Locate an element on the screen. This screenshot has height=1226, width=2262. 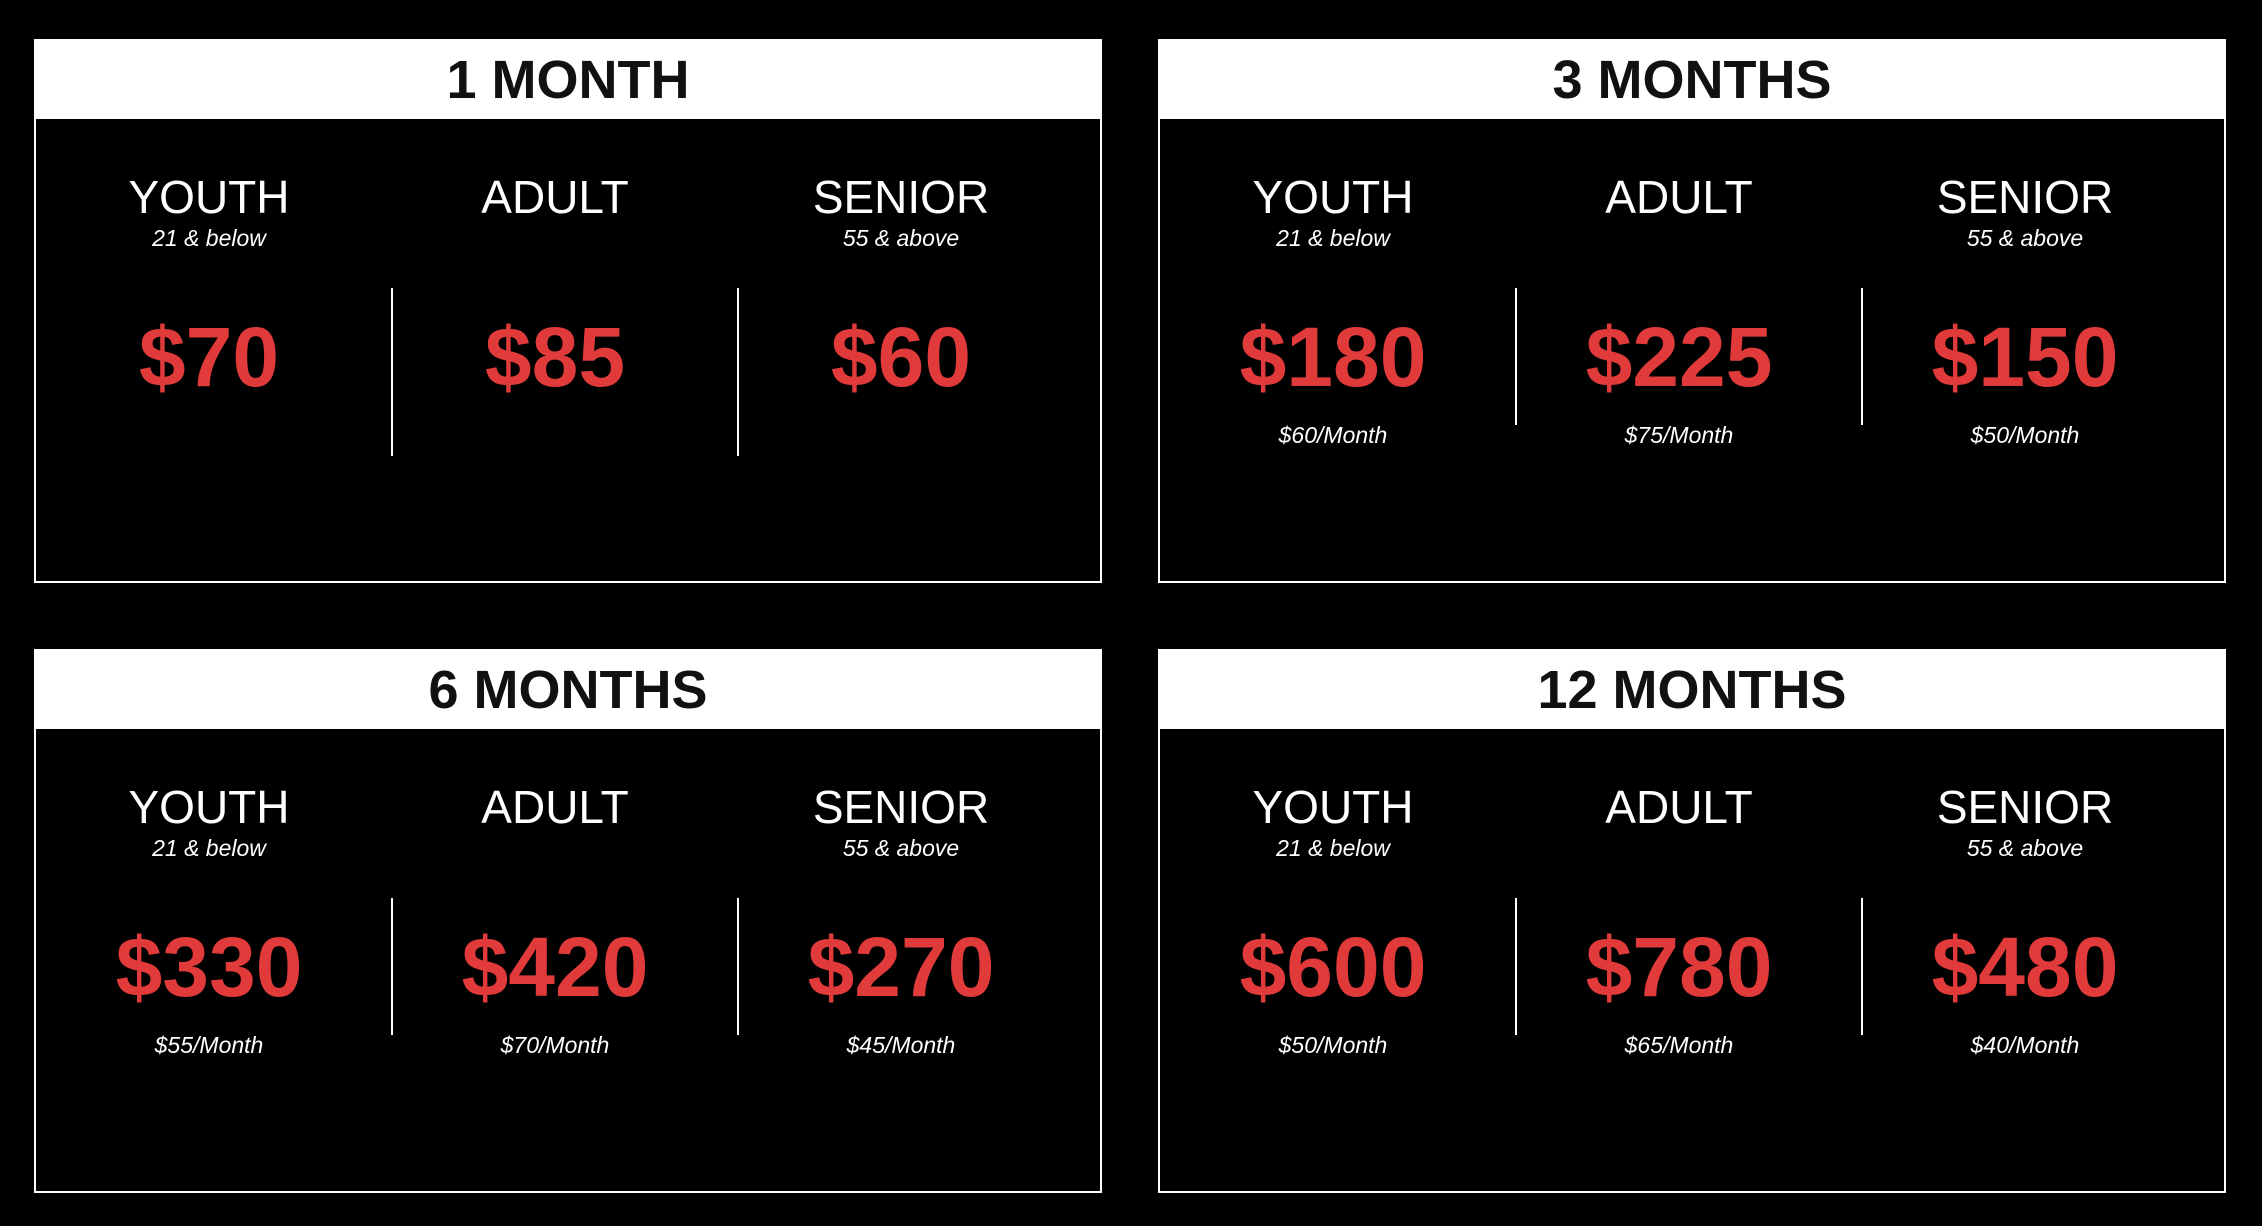
tier-price: $480 is located at coordinates (2025, 967).